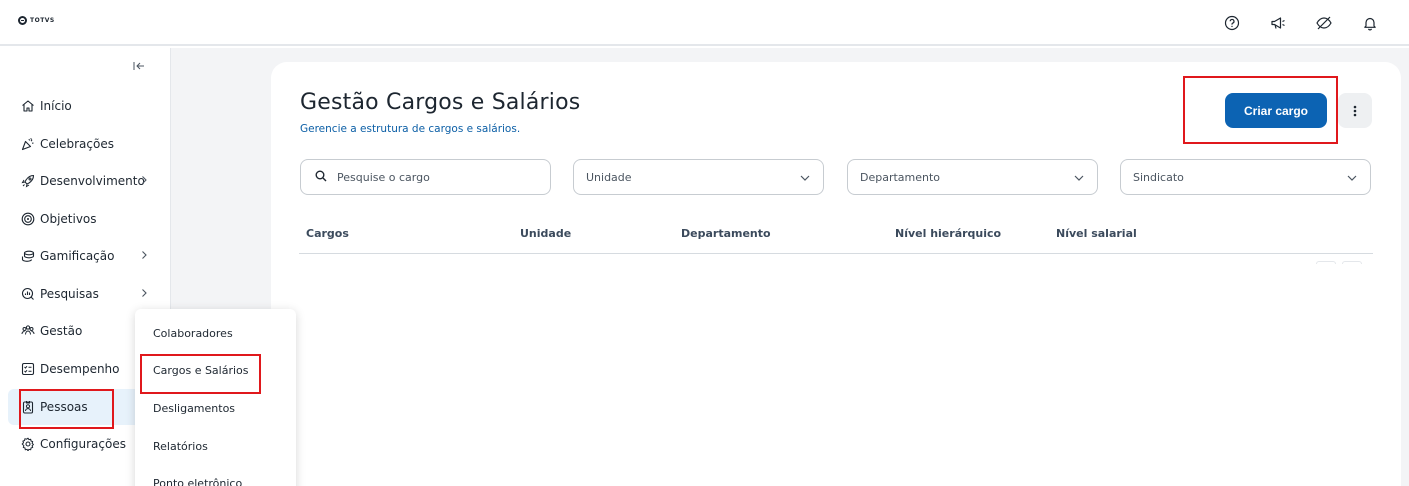  I want to click on top-bar: TOTVS, so click(704, 23).